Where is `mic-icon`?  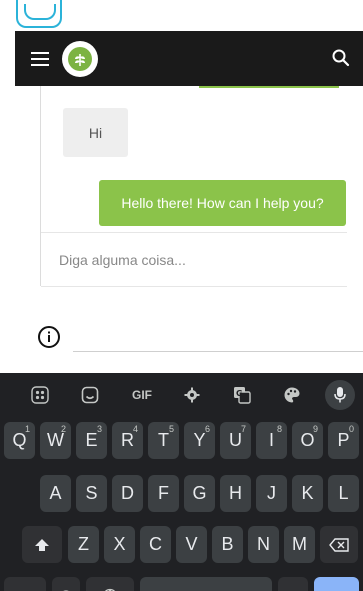
mic-icon is located at coordinates (340, 395).